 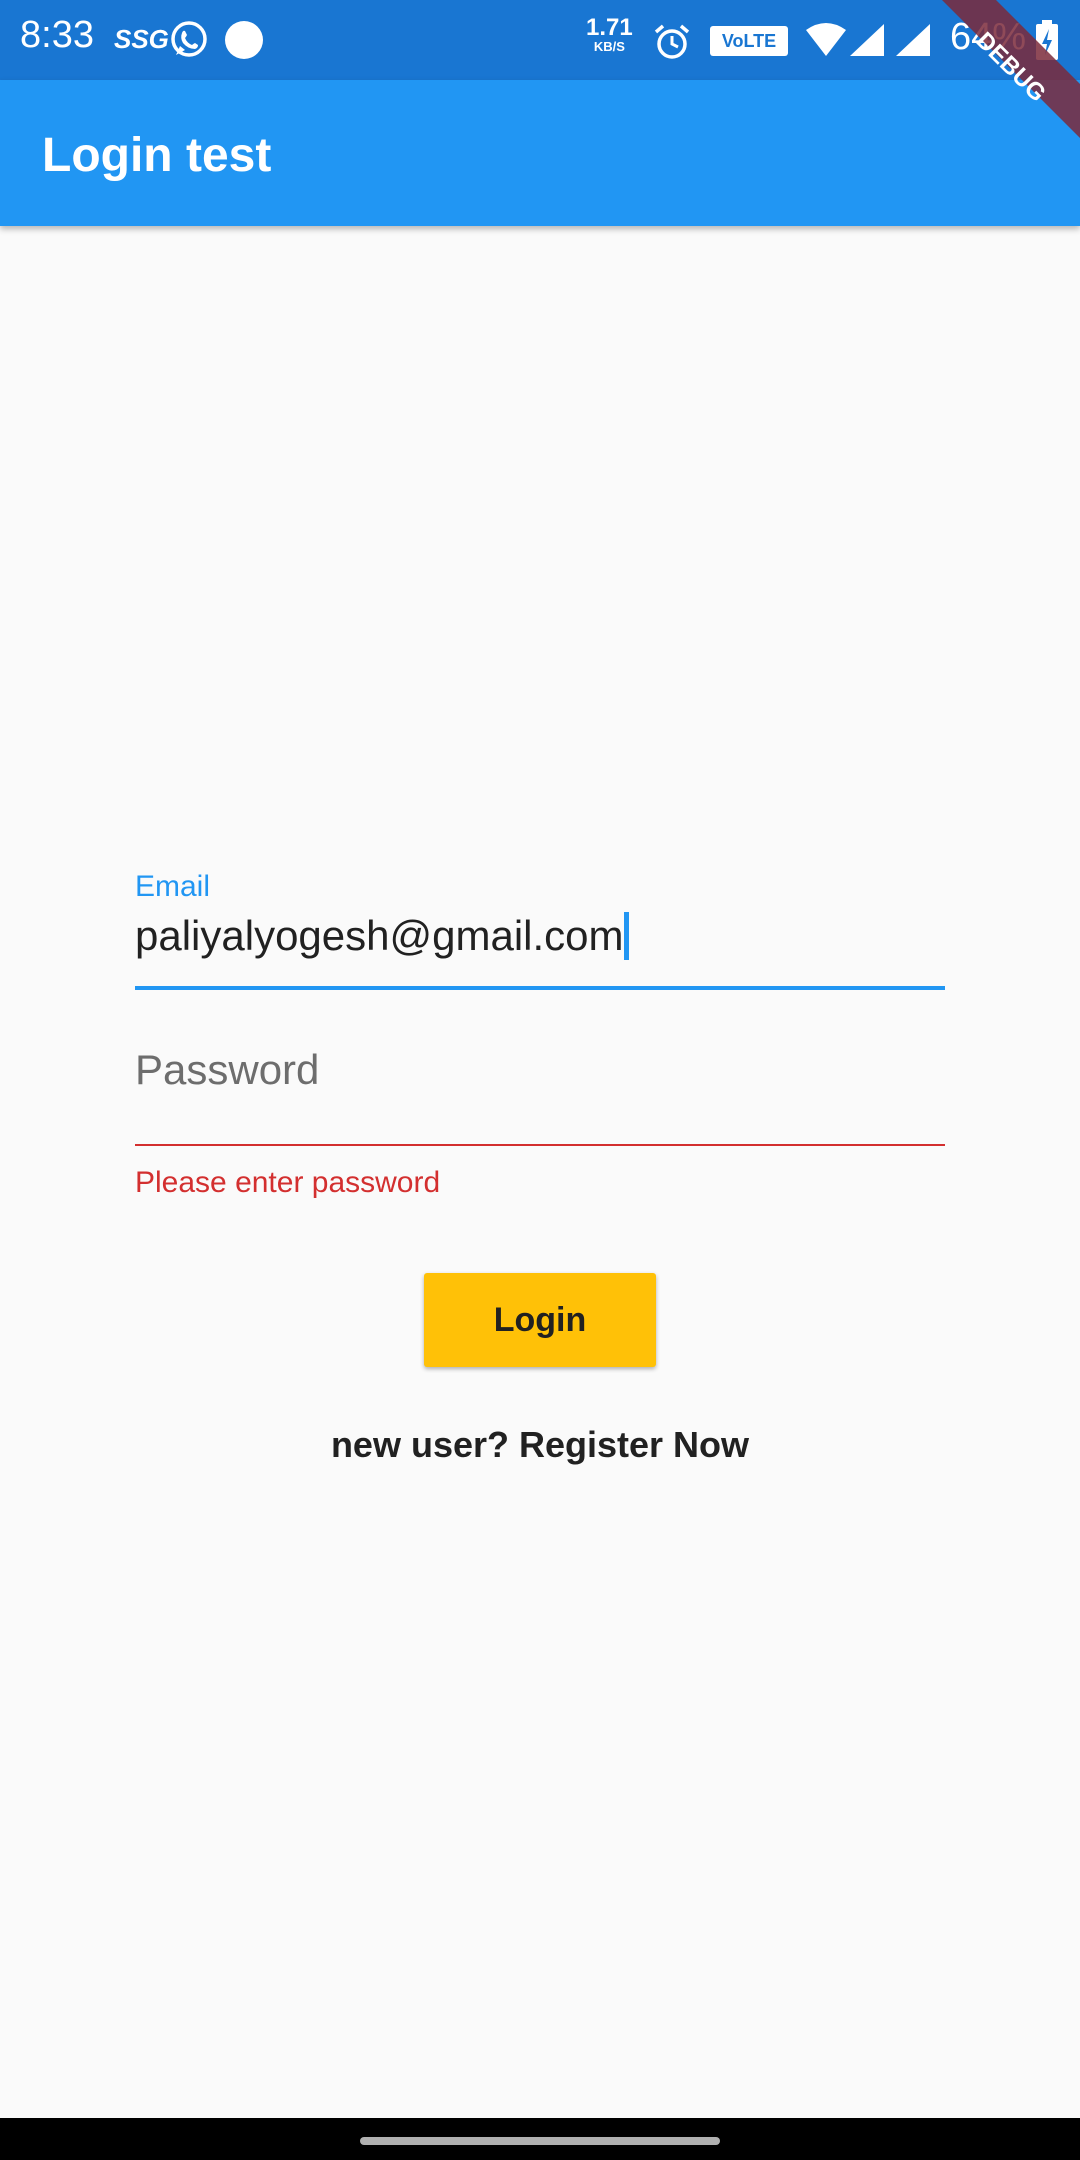 What do you see at coordinates (672, 44) in the screenshot?
I see `alarm-icon` at bounding box center [672, 44].